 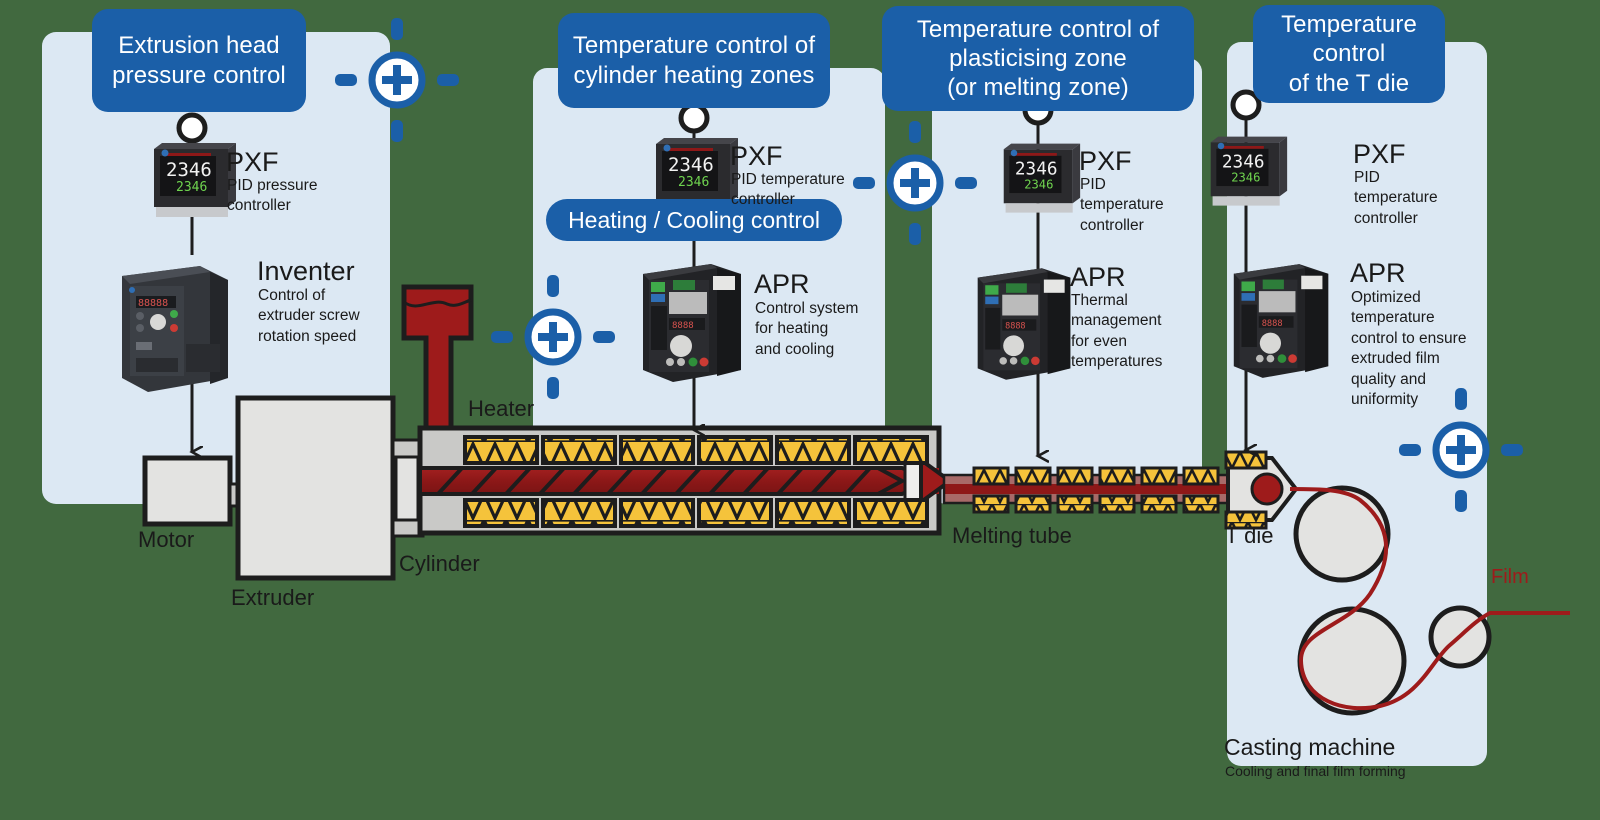 I want to click on device-desc-apr-heating-cooling: Control system for heating and cooling, so click(x=807, y=329).